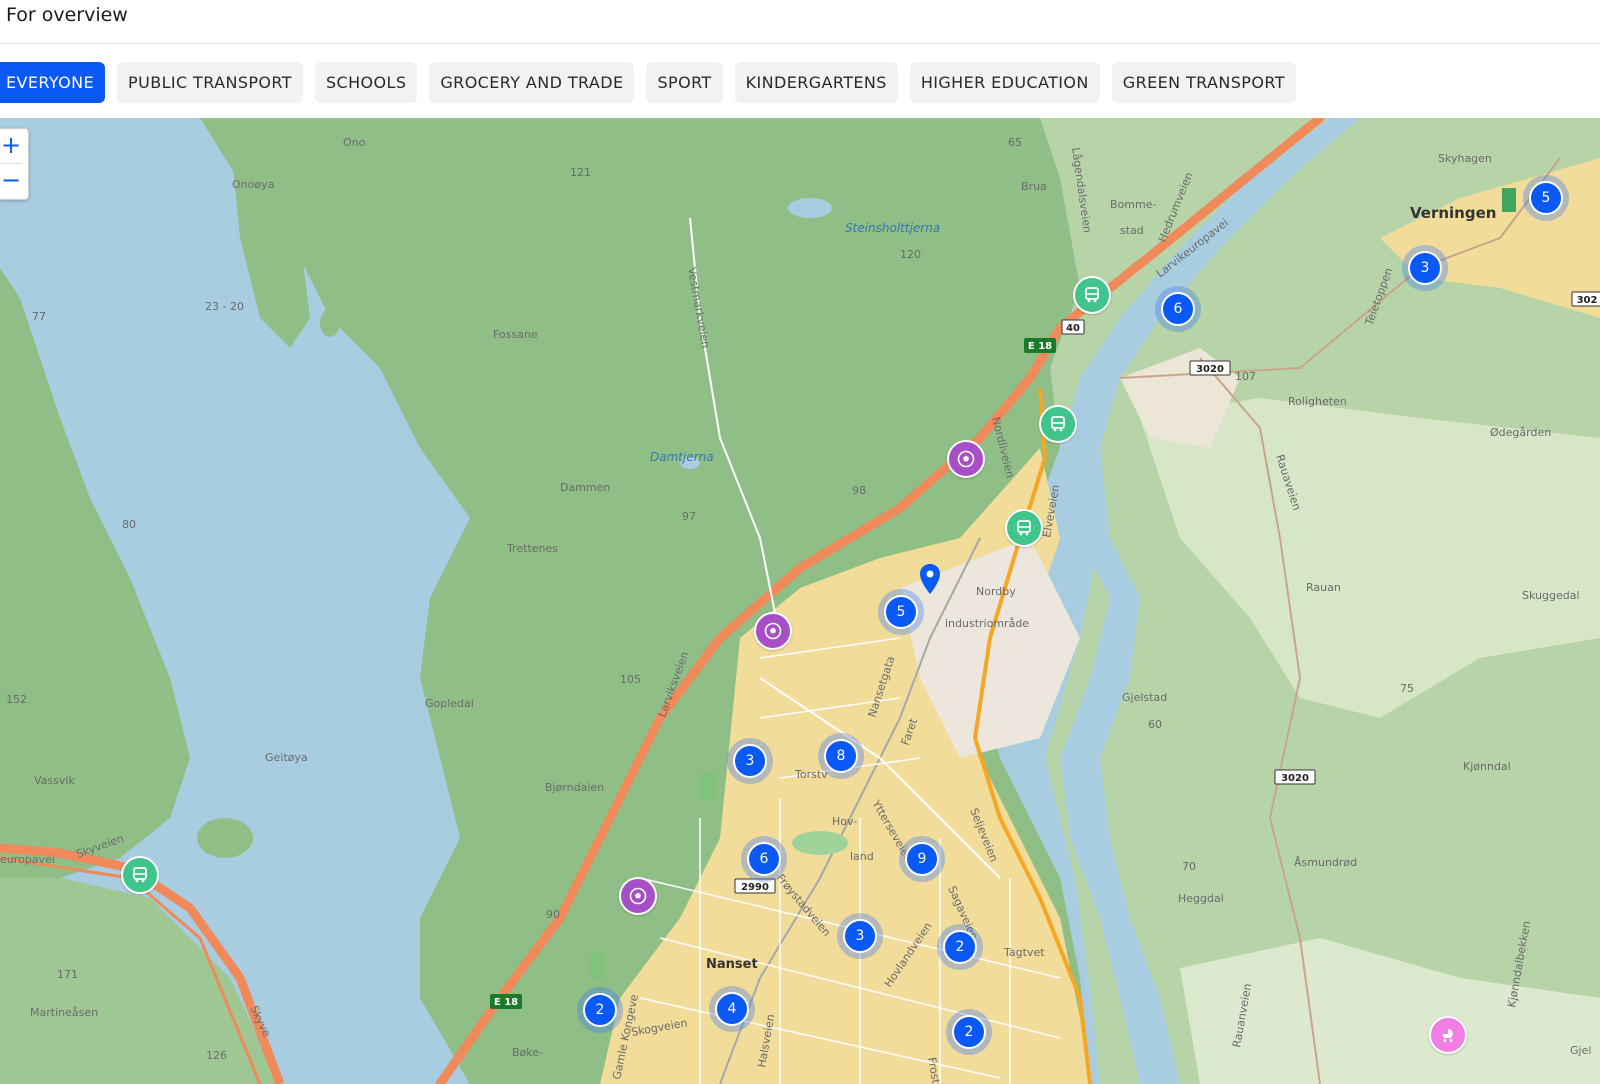 The image size is (1600, 1084). What do you see at coordinates (987, 623) in the screenshot?
I see `place-label: industriområde` at bounding box center [987, 623].